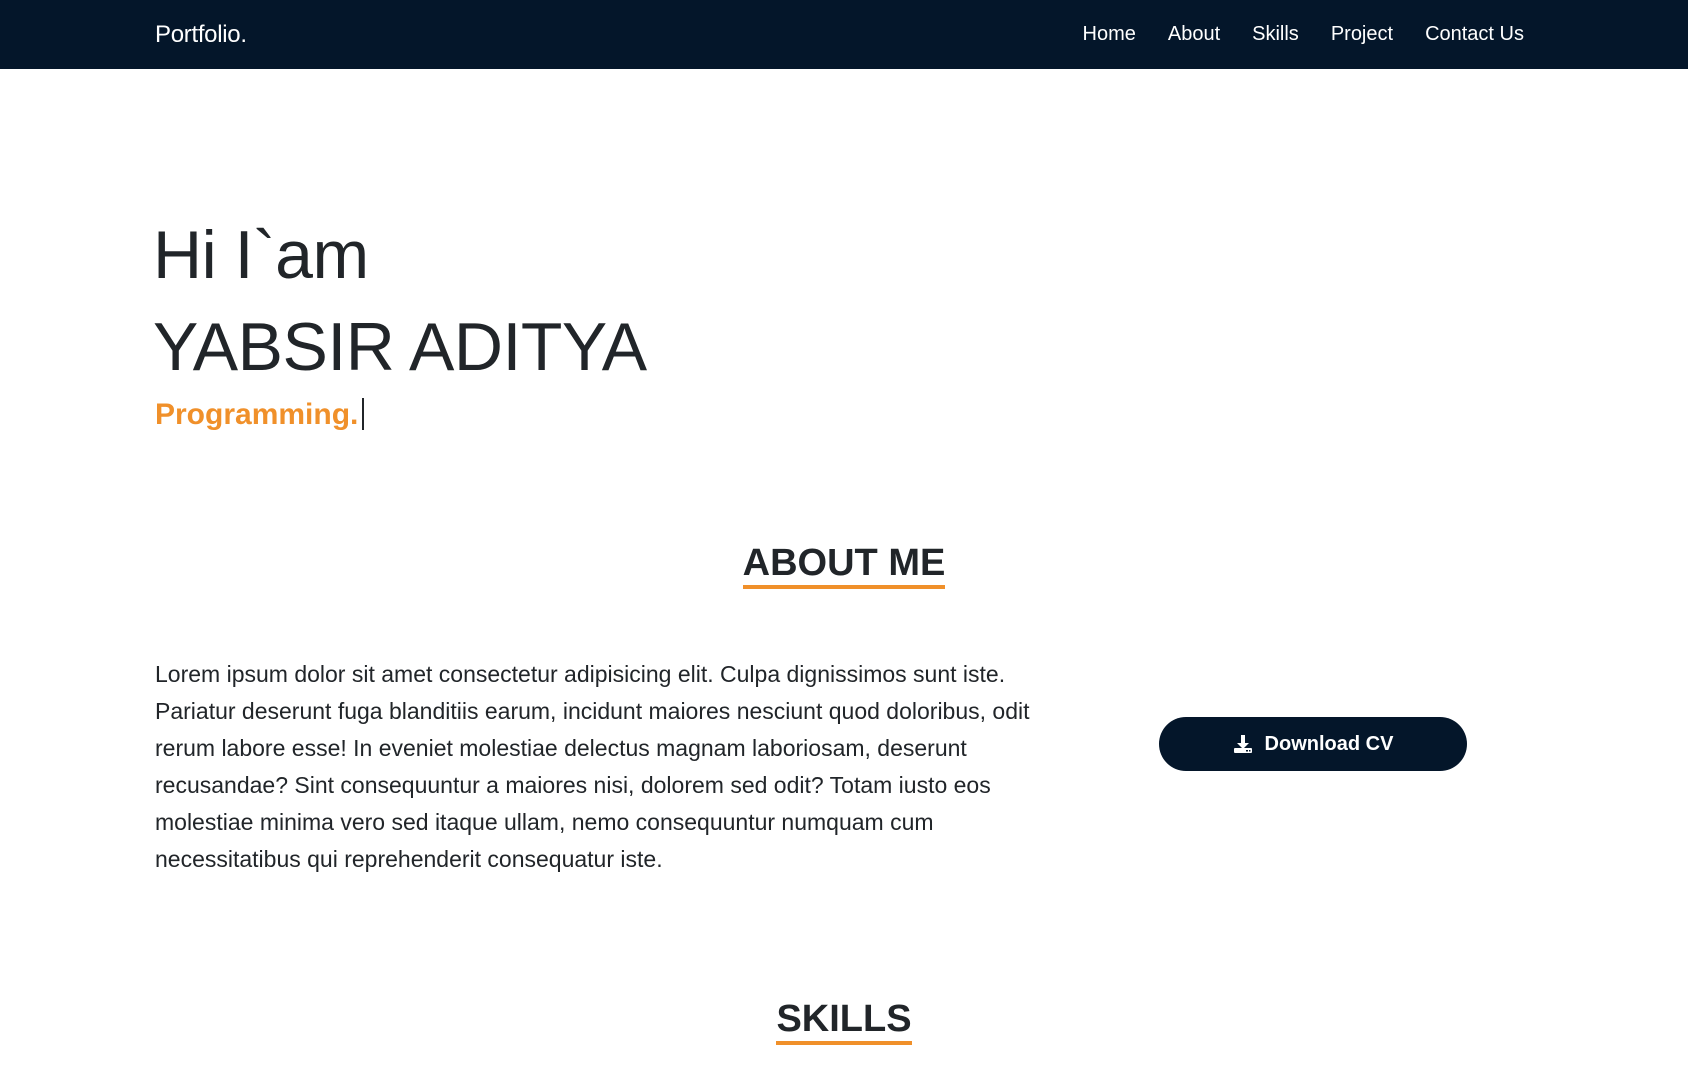 The image size is (1688, 1080). Describe the element at coordinates (363, 414) in the screenshot. I see `typing-caret` at that location.